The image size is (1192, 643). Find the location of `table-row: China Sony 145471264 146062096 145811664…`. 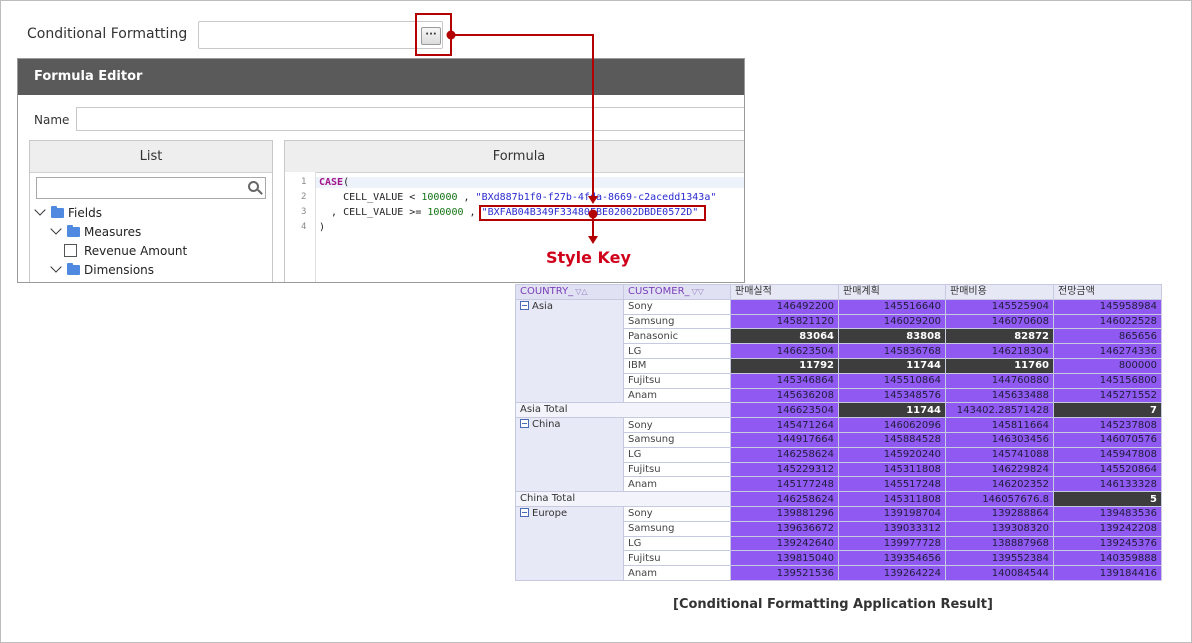

table-row: China Sony 145471264 146062096 145811664… is located at coordinates (838, 455).